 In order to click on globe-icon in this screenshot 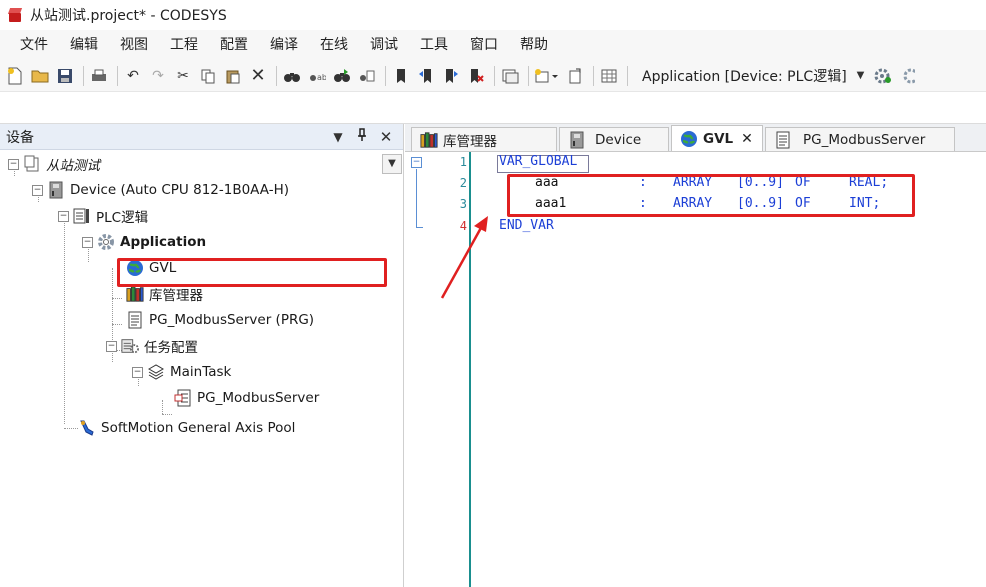, I will do `click(689, 139)`.